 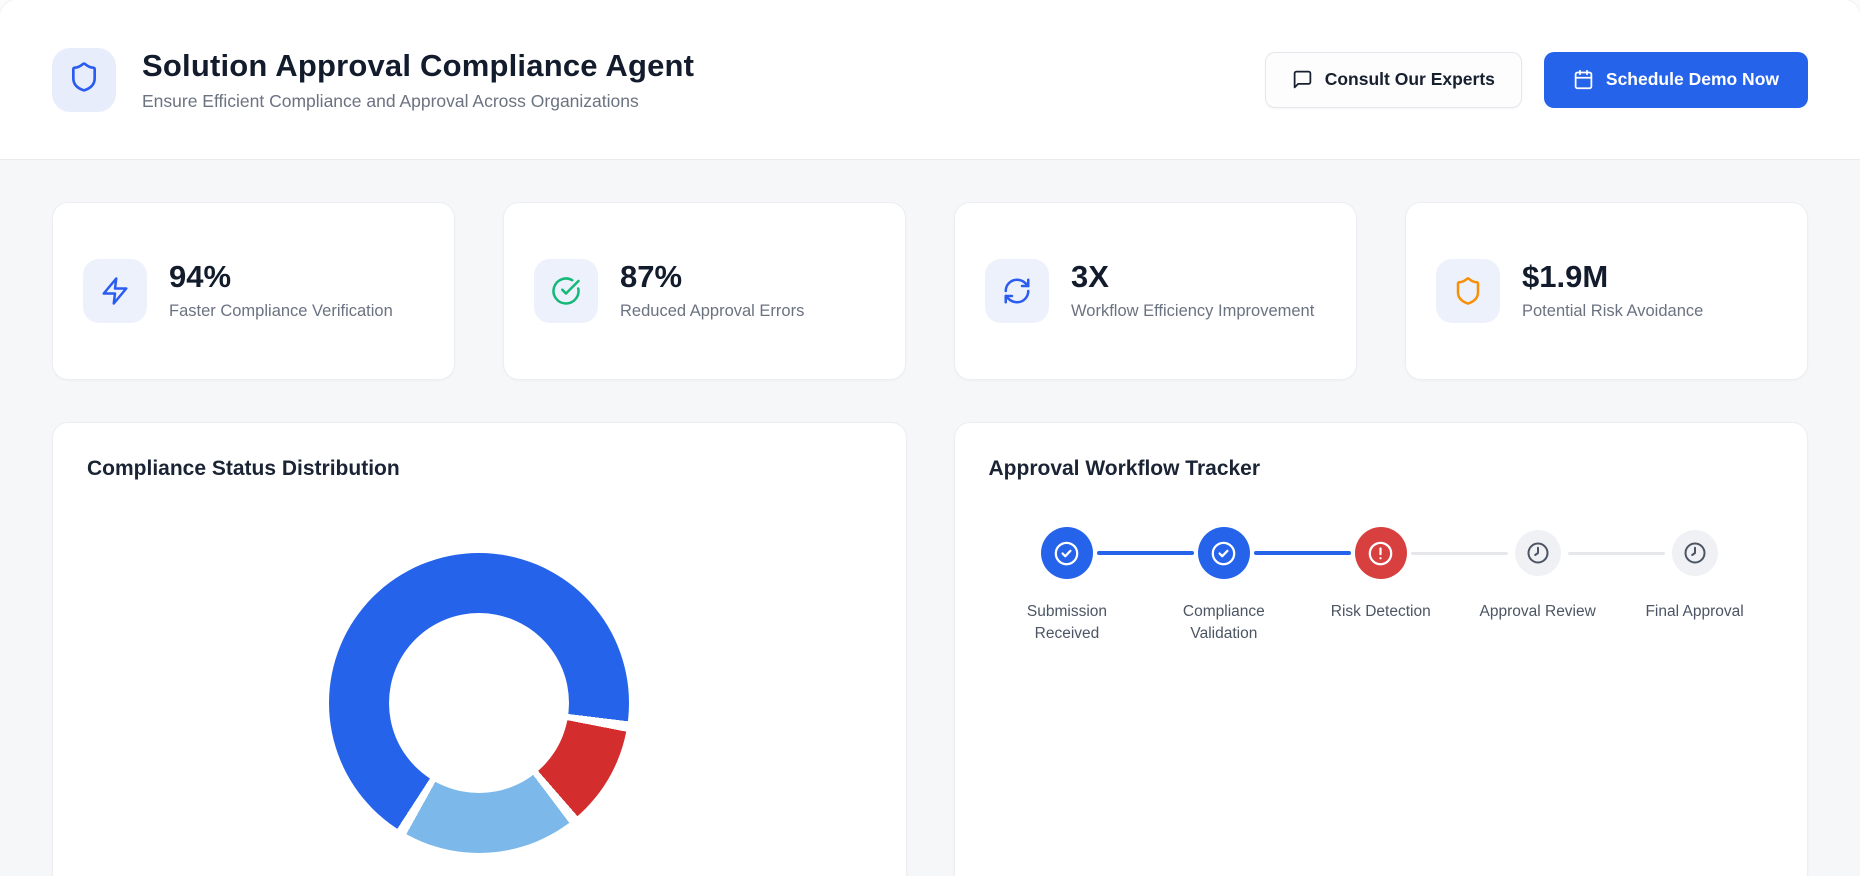 I want to click on stat-value: 94%, so click(x=200, y=277).